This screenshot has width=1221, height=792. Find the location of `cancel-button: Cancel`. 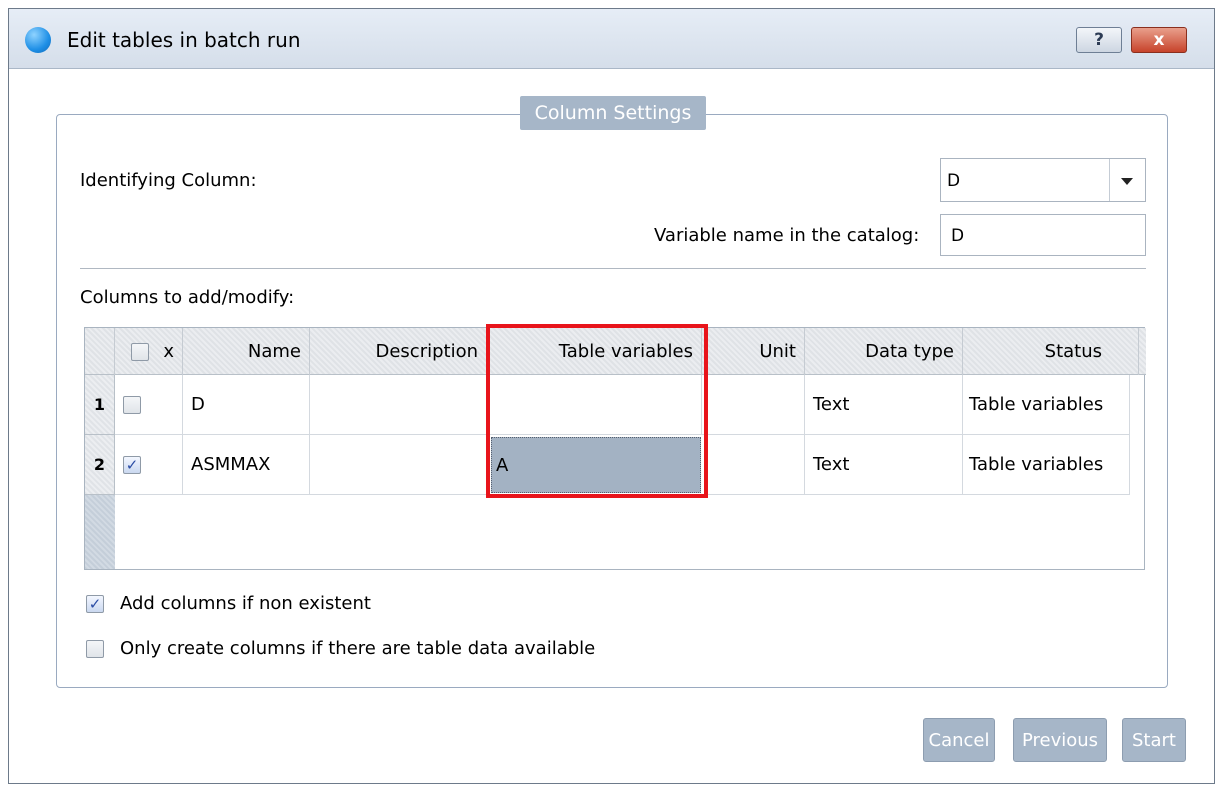

cancel-button: Cancel is located at coordinates (959, 740).